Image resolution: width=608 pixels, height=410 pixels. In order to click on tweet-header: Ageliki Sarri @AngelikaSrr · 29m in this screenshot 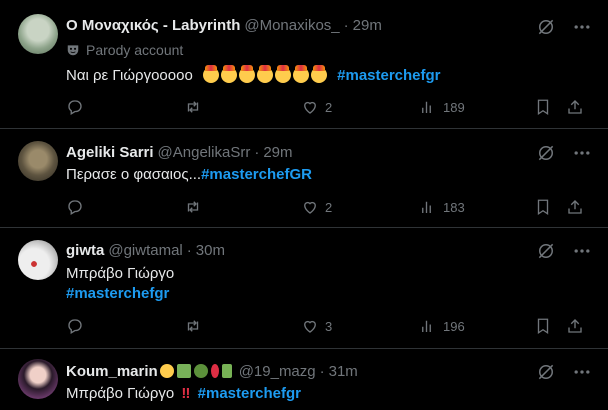, I will do `click(179, 152)`.